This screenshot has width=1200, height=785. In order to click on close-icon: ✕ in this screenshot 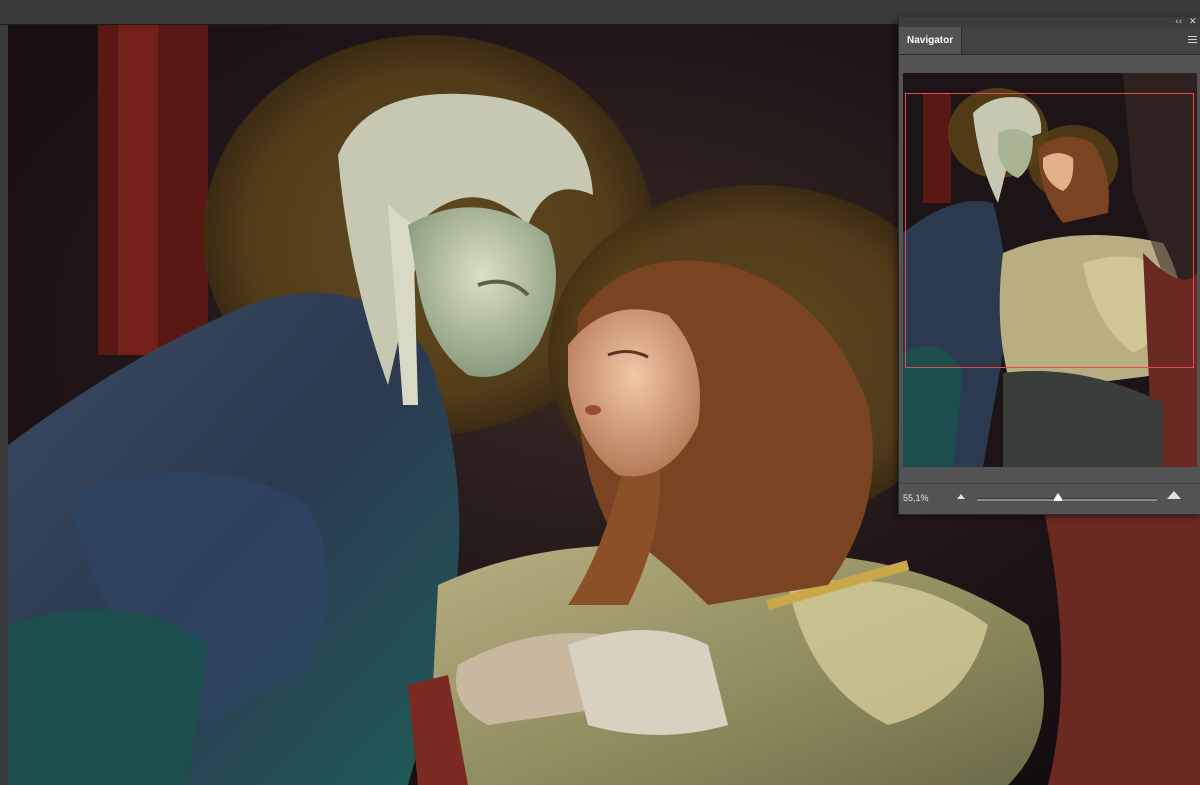, I will do `click(1193, 22)`.